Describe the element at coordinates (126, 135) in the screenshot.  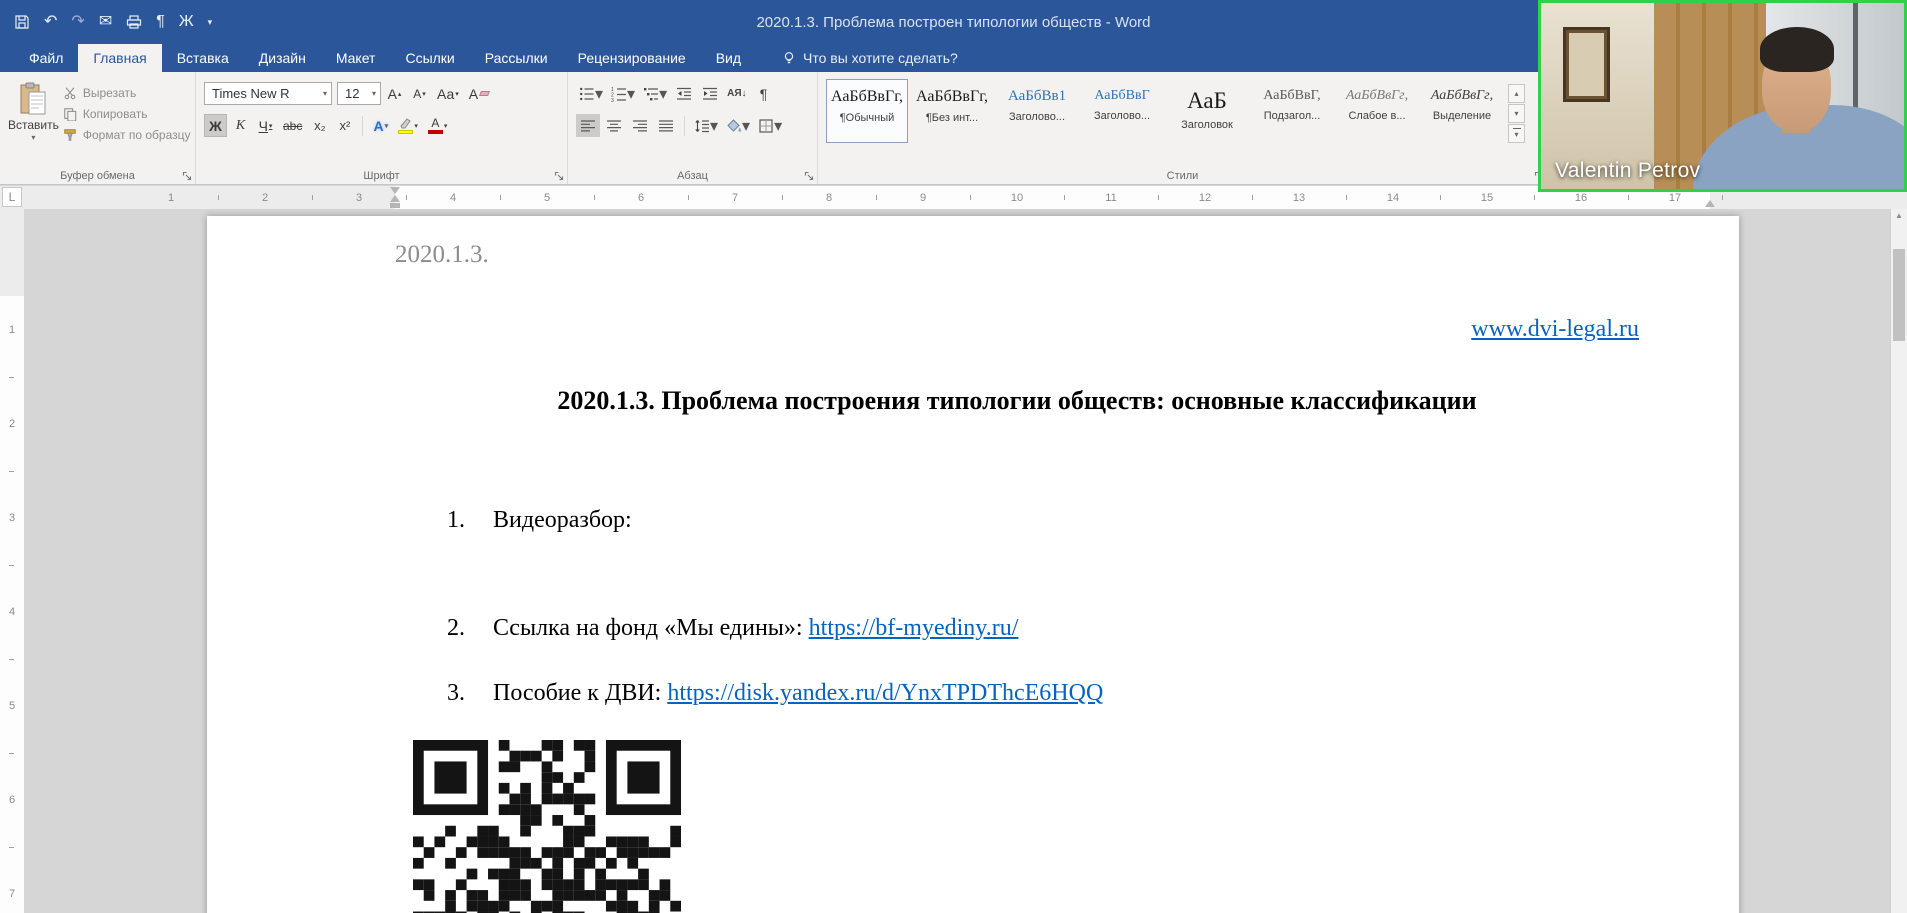
I see `format-painter-button: Формат по образцу` at that location.